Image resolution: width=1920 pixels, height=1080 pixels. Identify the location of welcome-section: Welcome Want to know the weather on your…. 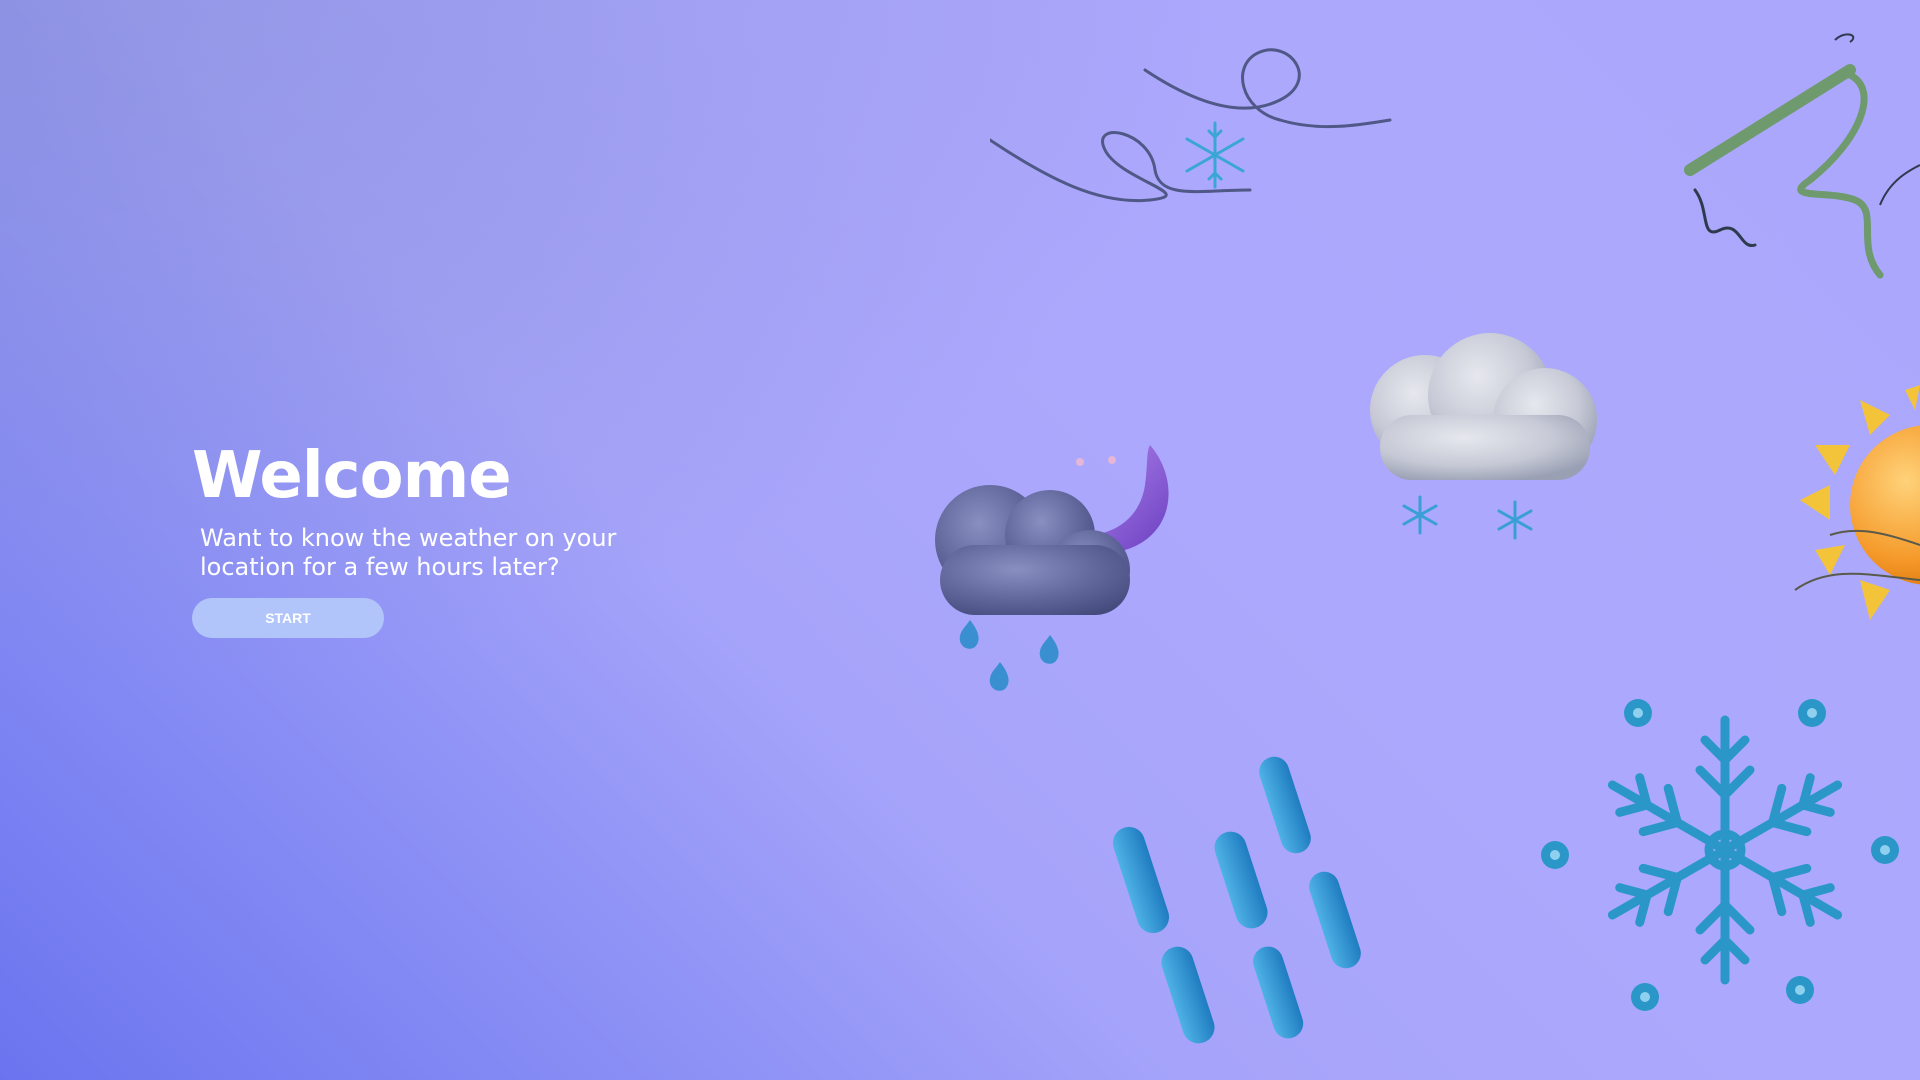
(452, 539).